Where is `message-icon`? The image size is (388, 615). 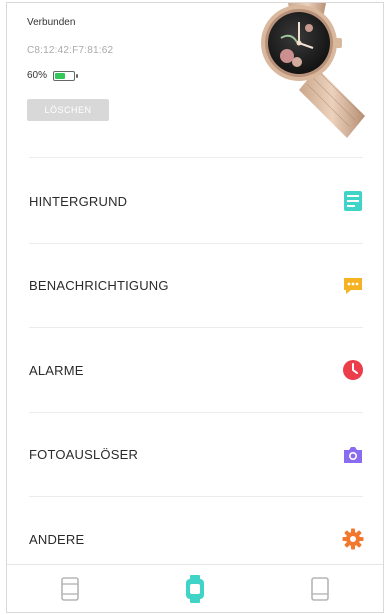
message-icon is located at coordinates (353, 286).